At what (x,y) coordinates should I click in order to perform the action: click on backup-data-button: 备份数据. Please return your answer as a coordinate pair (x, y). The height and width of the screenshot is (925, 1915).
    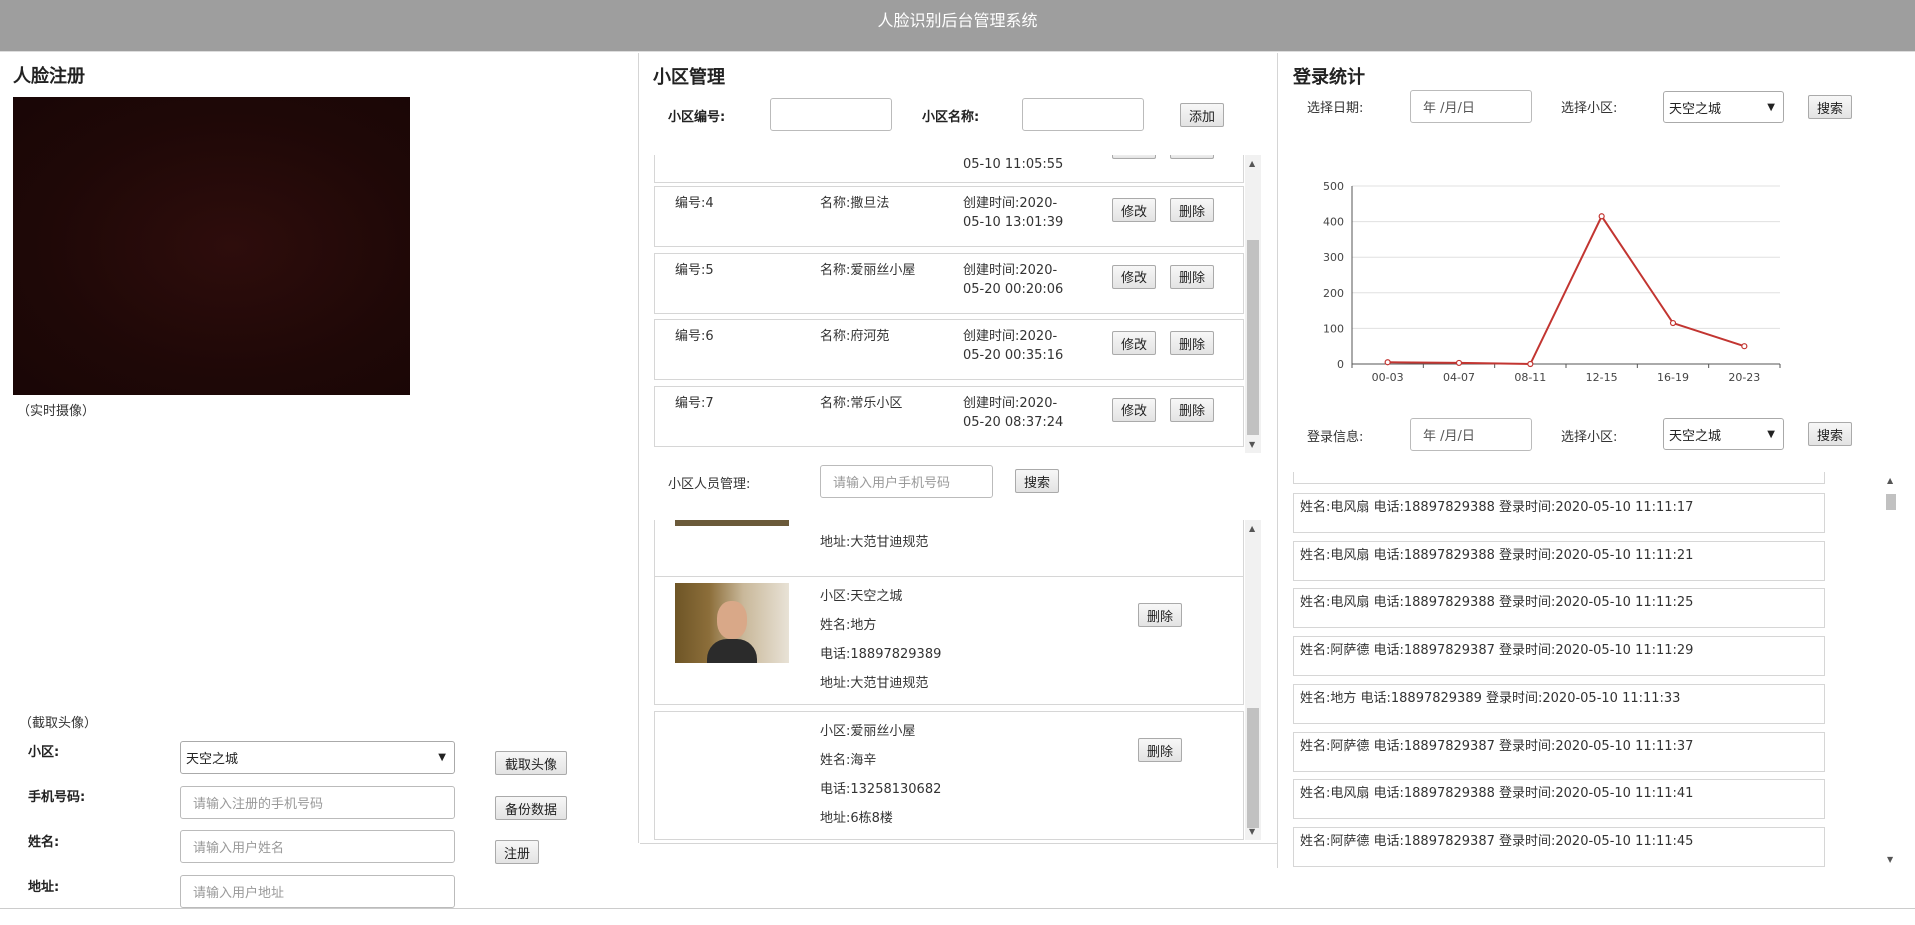
    Looking at the image, I should click on (531, 808).